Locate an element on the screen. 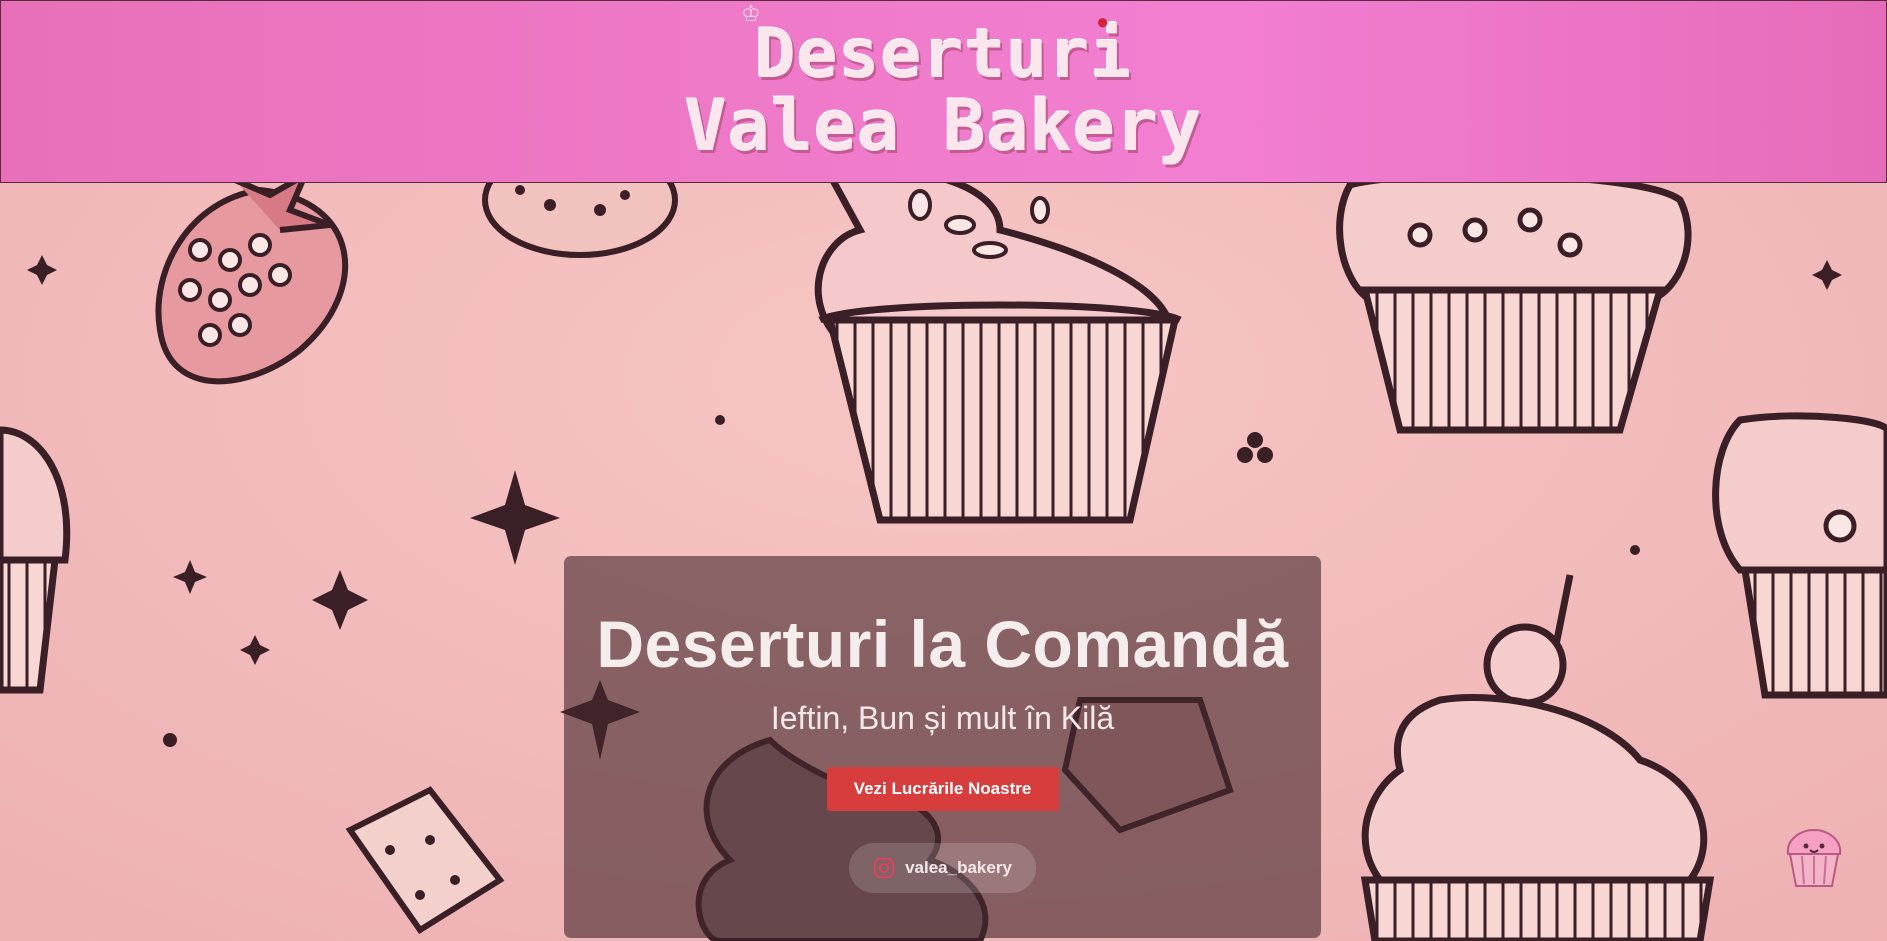  instagram-handle: valea_bakery is located at coordinates (958, 867).